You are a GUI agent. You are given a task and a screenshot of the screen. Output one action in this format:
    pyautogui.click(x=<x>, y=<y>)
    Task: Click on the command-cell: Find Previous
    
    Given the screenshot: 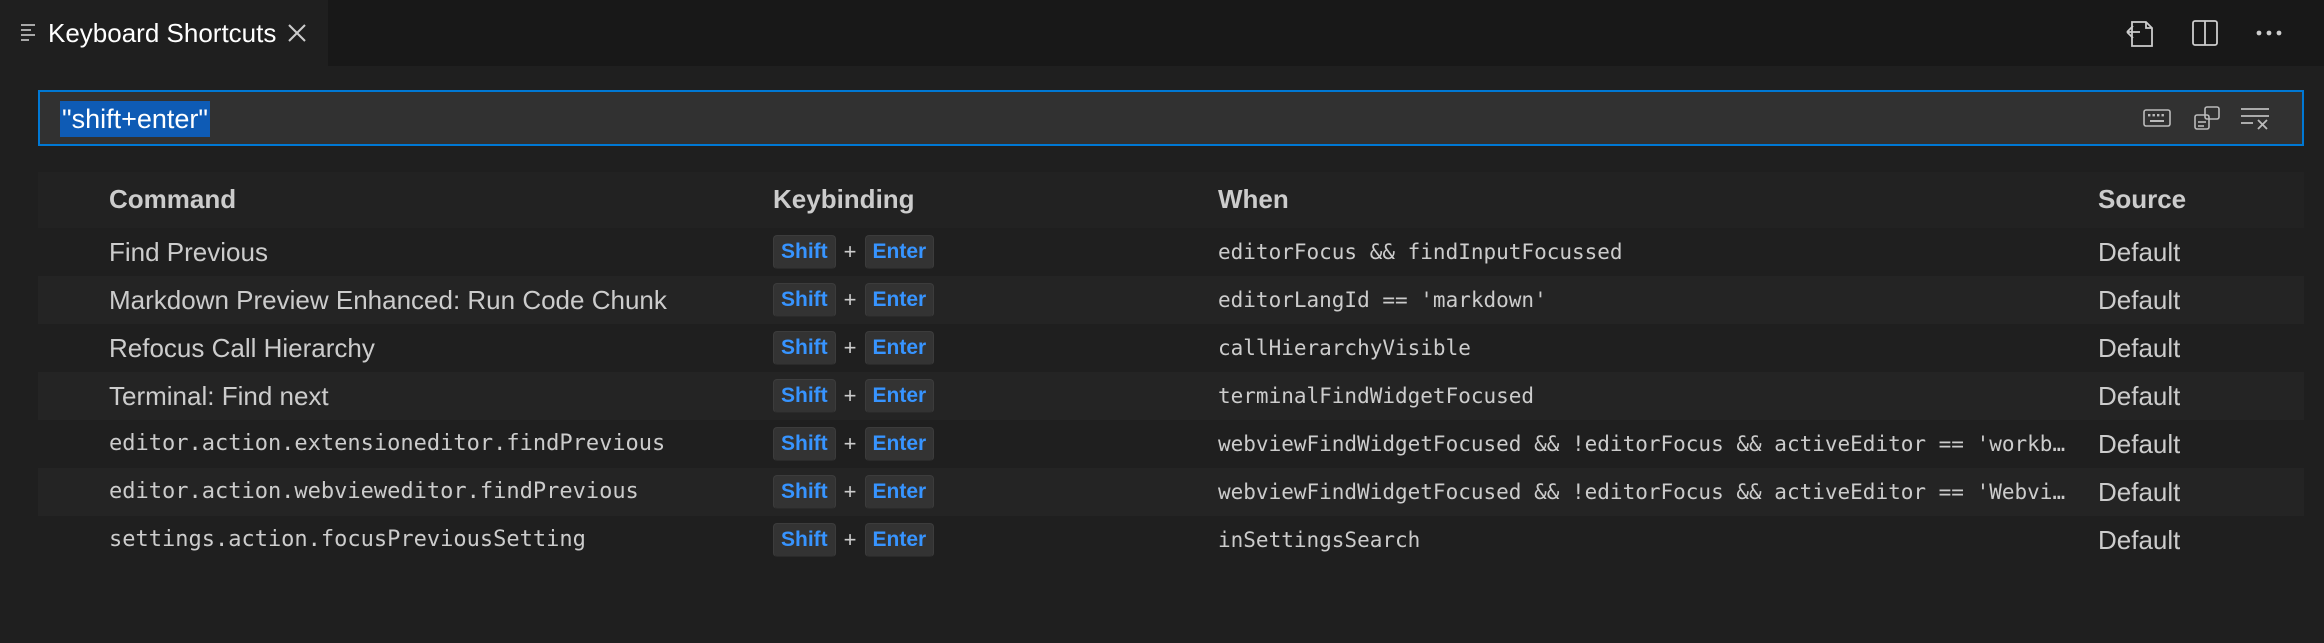 What is the action you would take?
    pyautogui.click(x=188, y=252)
    